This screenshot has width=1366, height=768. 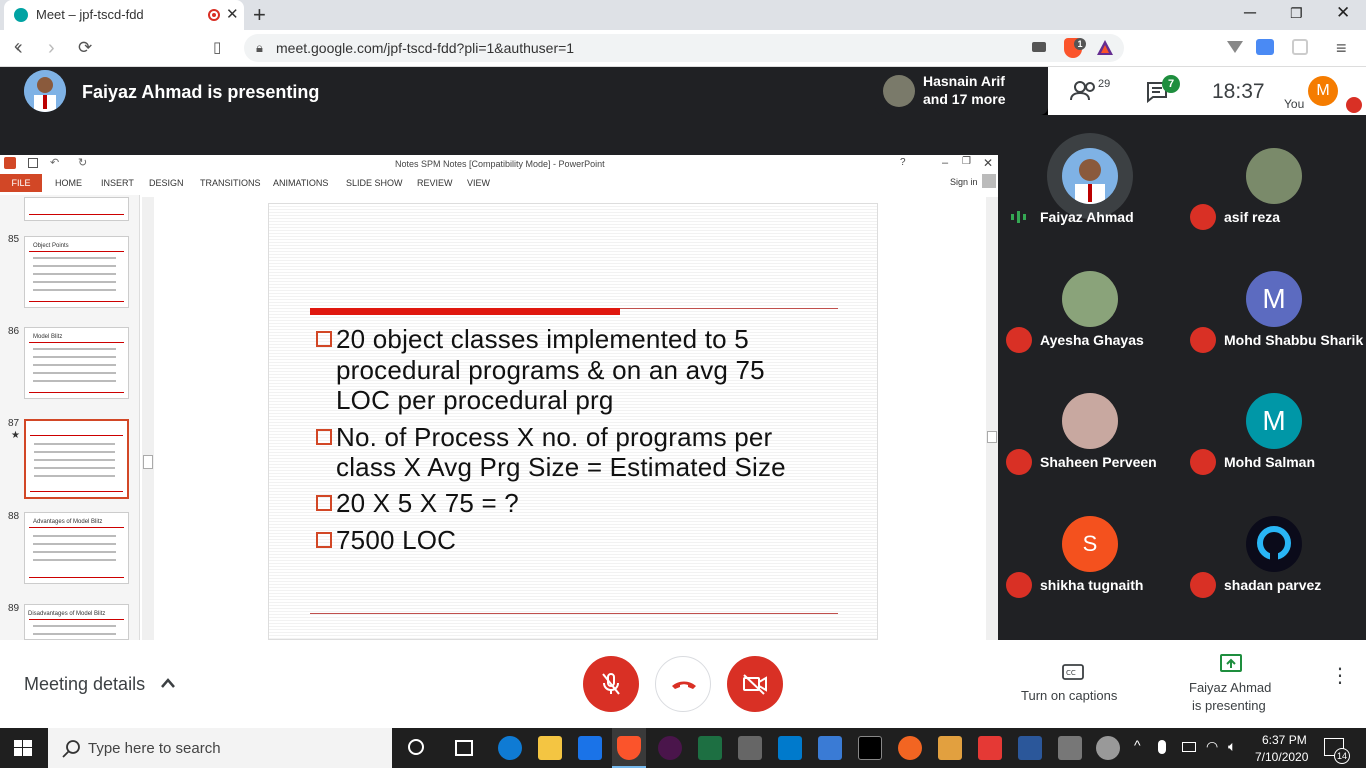 I want to click on bookmark-icon: ▯, so click(x=217, y=47).